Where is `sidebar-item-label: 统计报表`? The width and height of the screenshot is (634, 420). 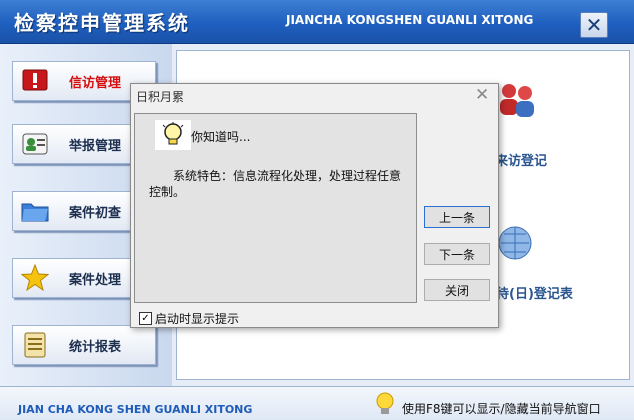
sidebar-item-label: 统计报表 is located at coordinates (95, 347).